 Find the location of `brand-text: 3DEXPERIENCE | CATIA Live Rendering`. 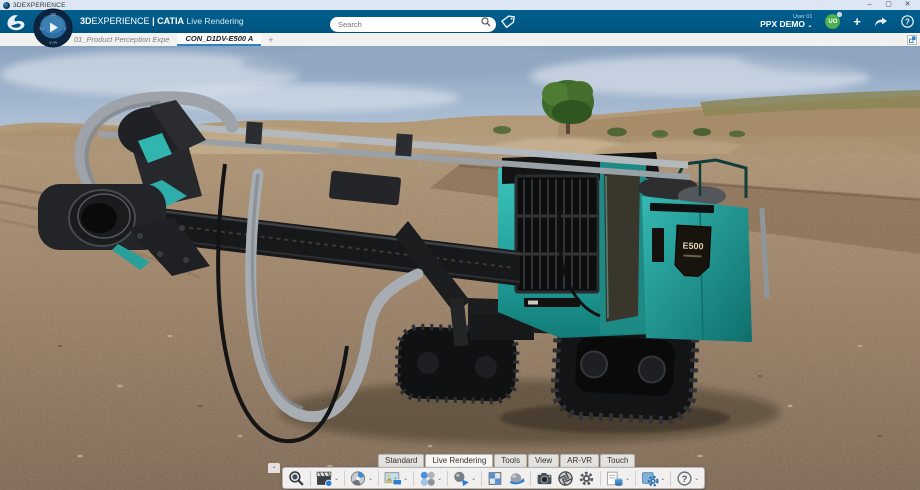

brand-text: 3DEXPERIENCE | CATIA Live Rendering is located at coordinates (162, 21).